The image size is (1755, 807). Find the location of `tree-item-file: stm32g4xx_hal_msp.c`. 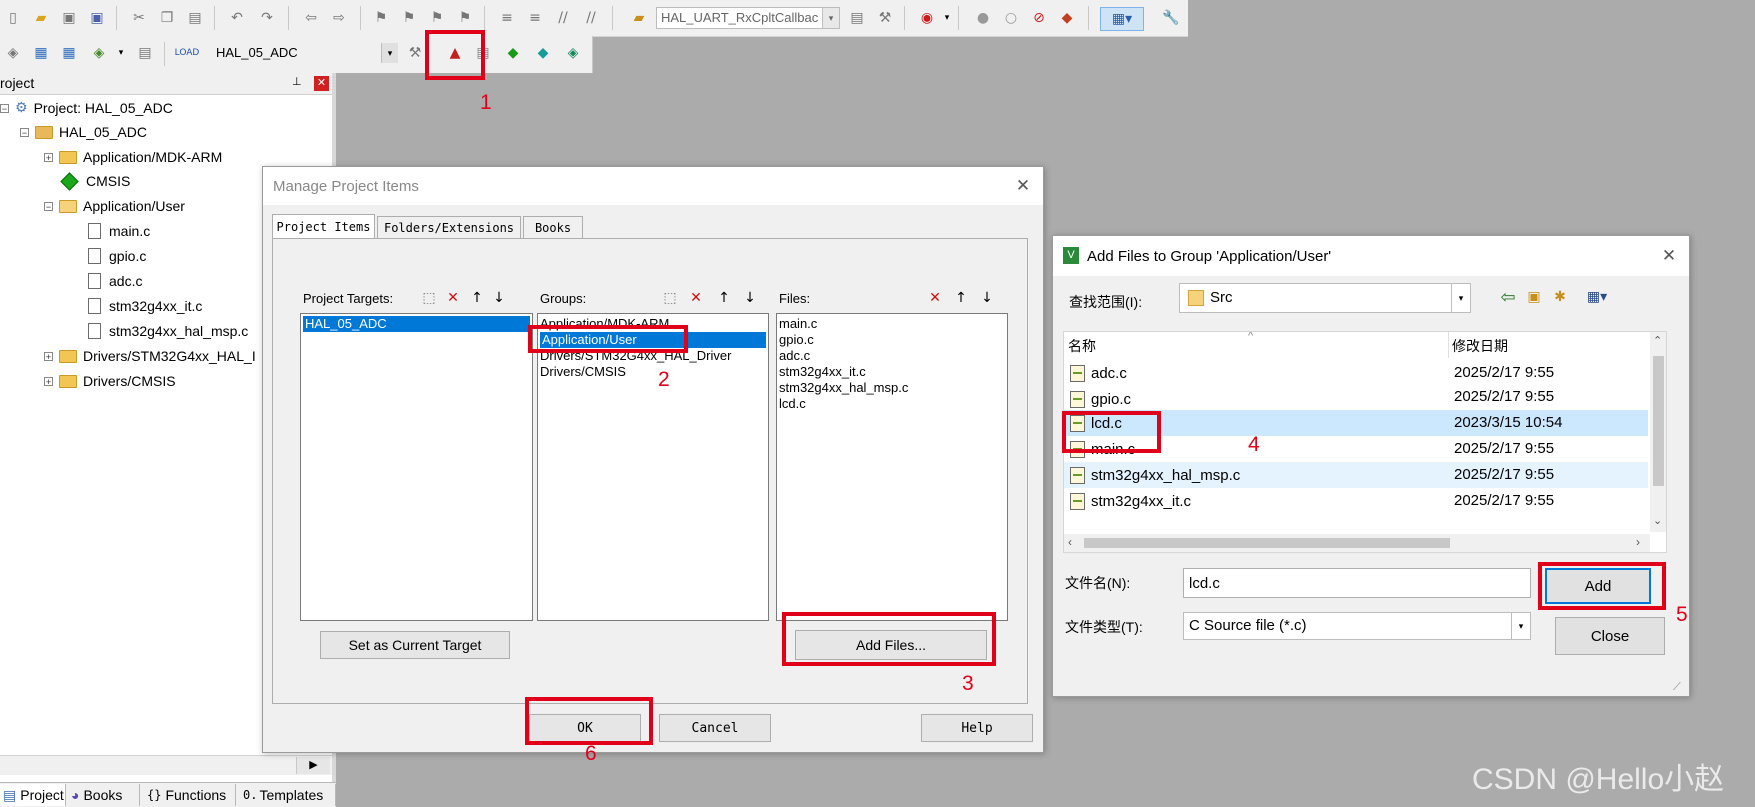

tree-item-file: stm32g4xx_hal_msp.c is located at coordinates (168, 331).